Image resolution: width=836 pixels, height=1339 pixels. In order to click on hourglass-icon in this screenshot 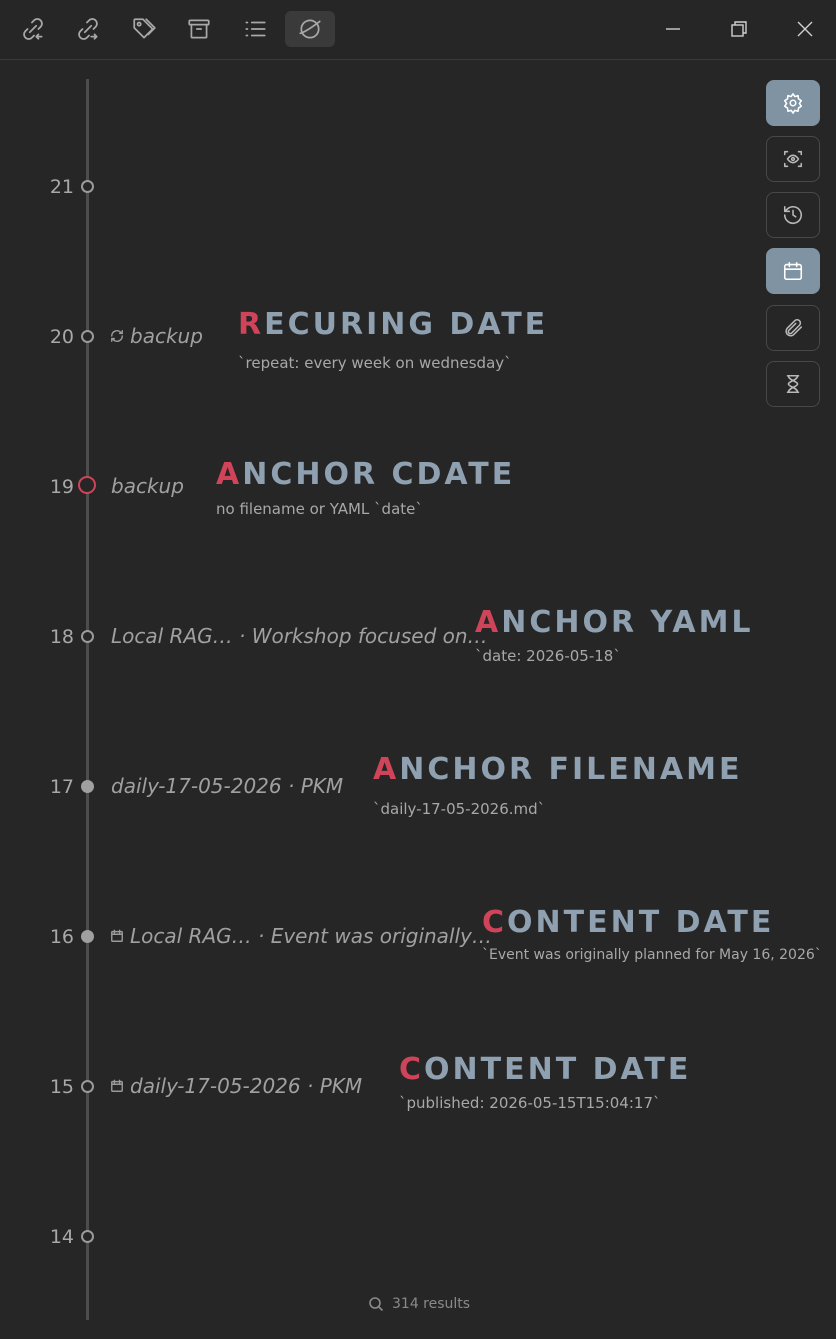, I will do `click(793, 384)`.